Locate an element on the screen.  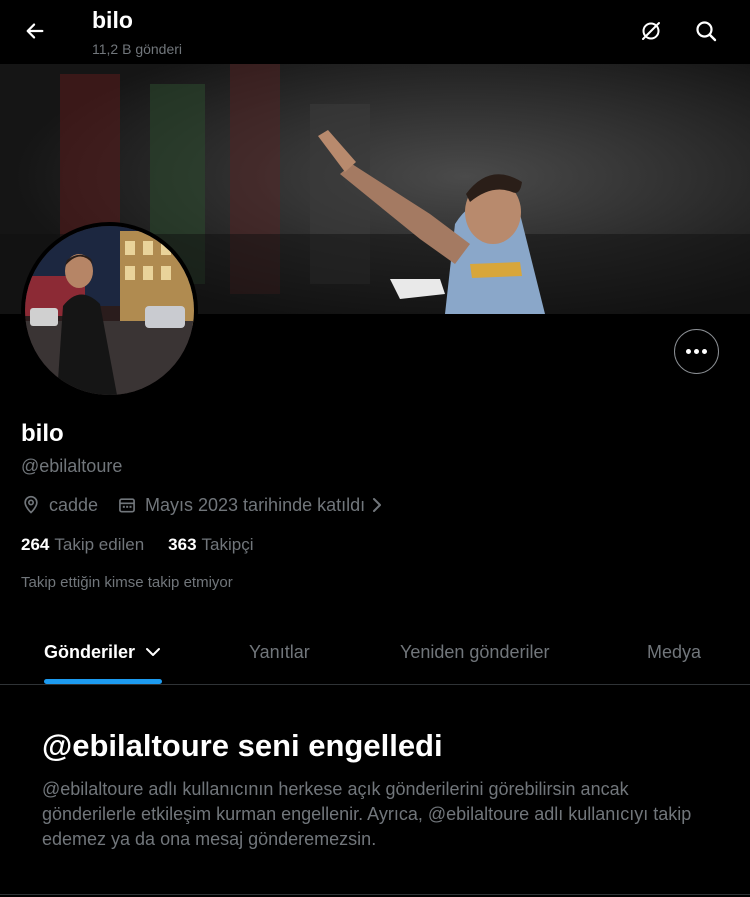
tab-media: Medya is located at coordinates (674, 652).